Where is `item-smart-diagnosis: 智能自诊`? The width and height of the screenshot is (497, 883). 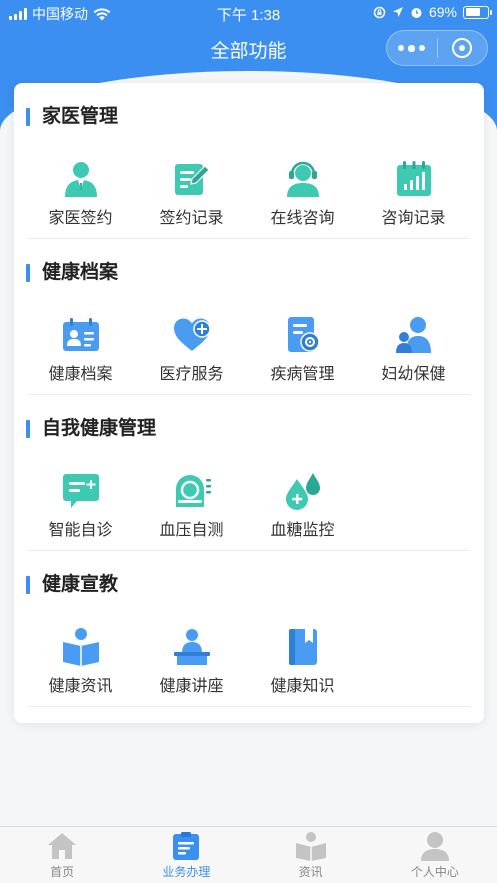 item-smart-diagnosis: 智能自诊 is located at coordinates (80, 505).